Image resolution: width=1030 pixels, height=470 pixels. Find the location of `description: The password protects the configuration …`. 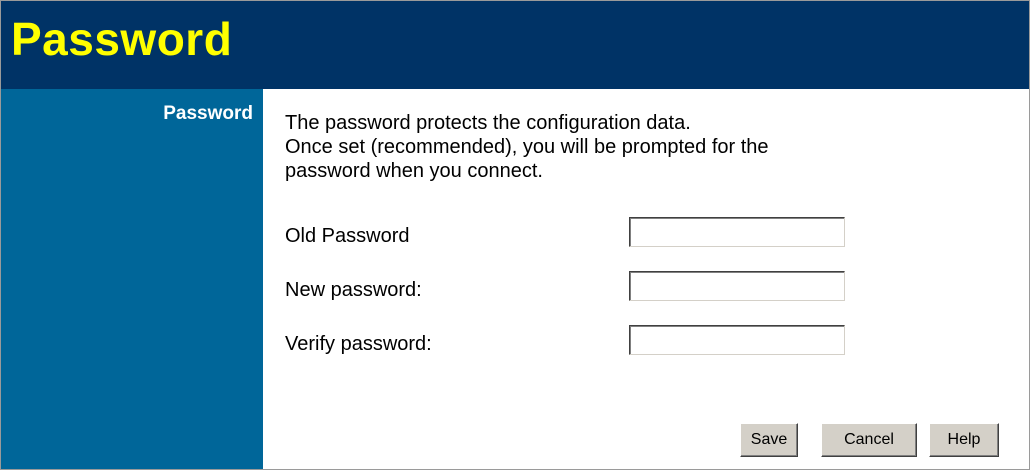

description: The password protects the configuration … is located at coordinates (635, 147).